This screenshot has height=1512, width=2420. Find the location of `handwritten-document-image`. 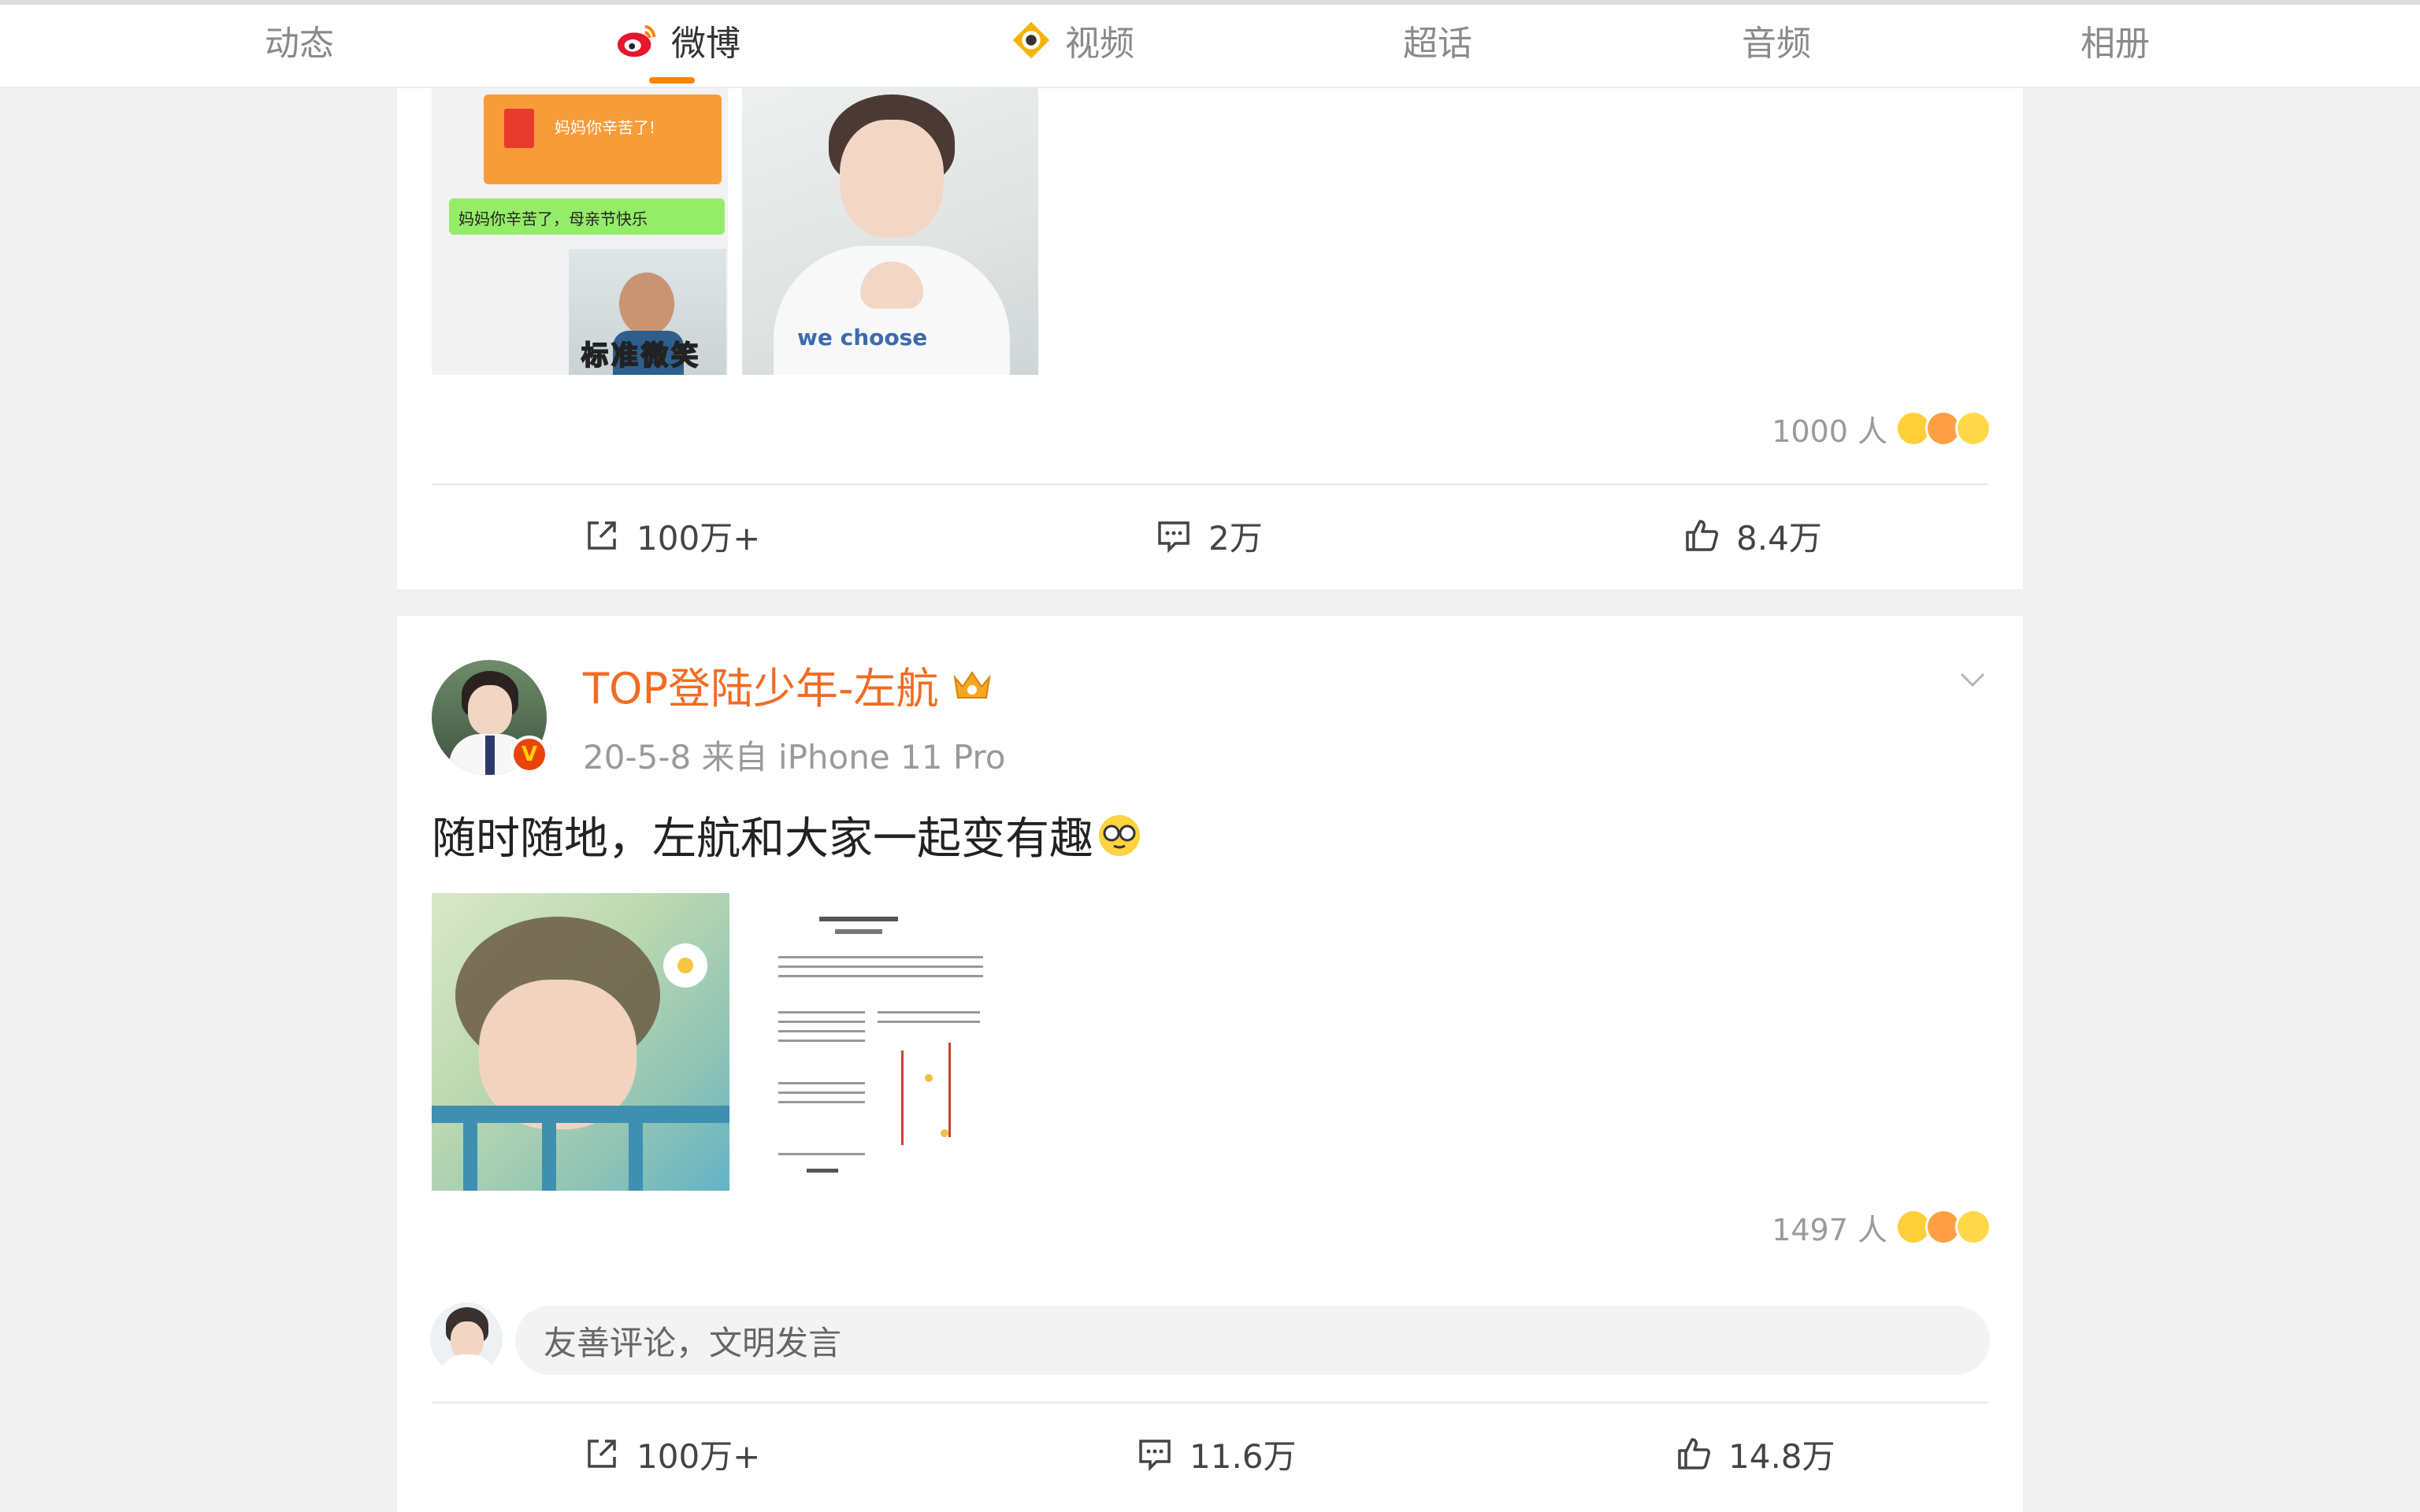

handwritten-document-image is located at coordinates (892, 1042).